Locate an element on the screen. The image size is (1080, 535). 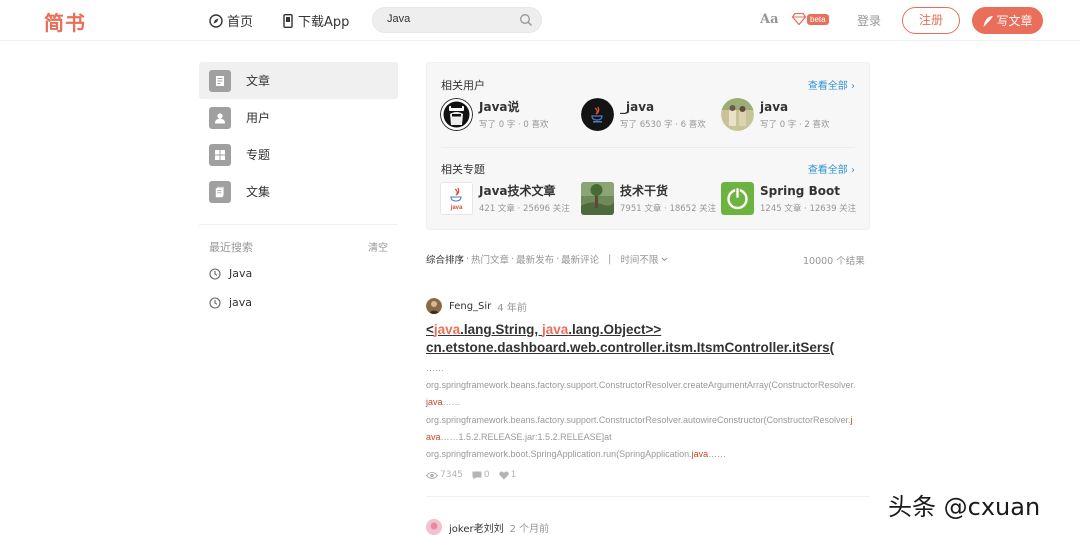
recent-search-item: Java is located at coordinates (230, 273).